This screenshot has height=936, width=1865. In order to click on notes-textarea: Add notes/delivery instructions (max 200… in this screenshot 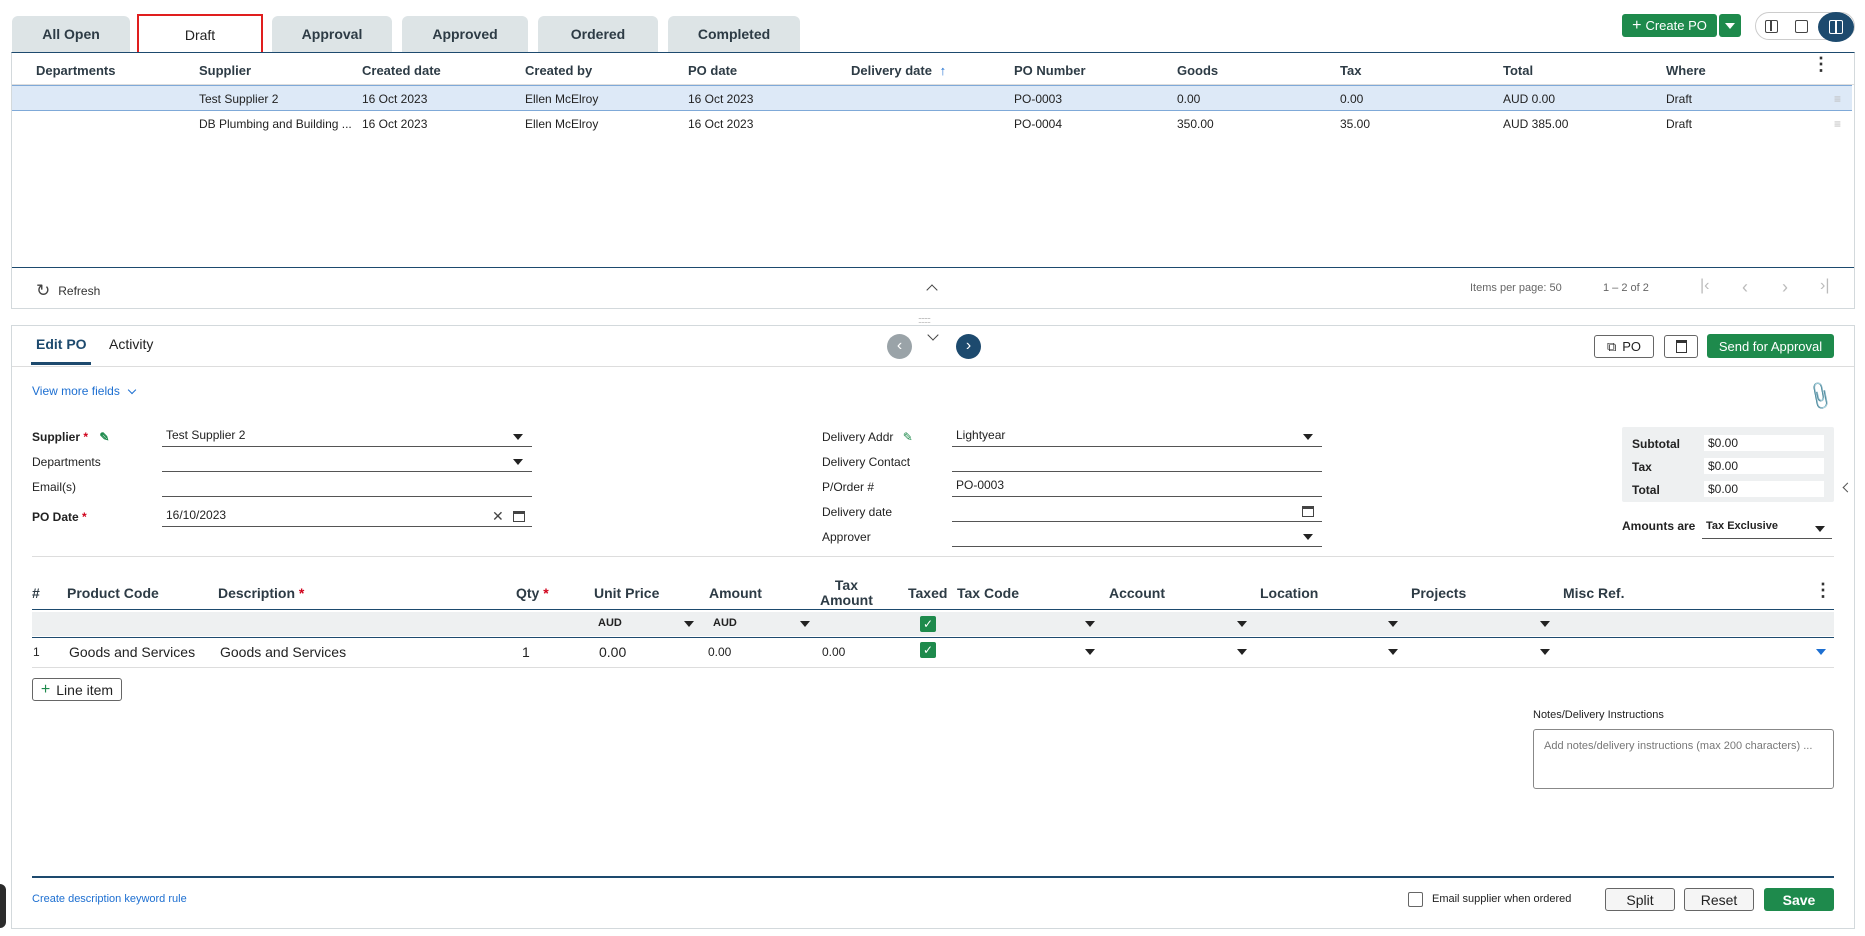, I will do `click(1683, 759)`.